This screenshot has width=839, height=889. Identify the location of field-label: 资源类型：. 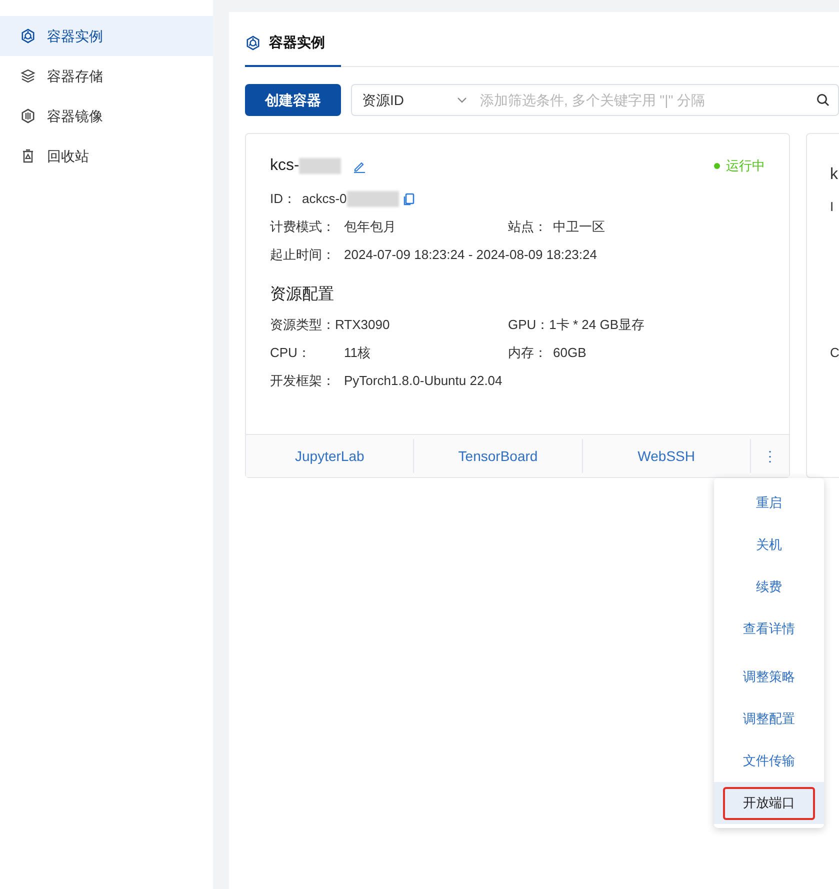
(302, 325).